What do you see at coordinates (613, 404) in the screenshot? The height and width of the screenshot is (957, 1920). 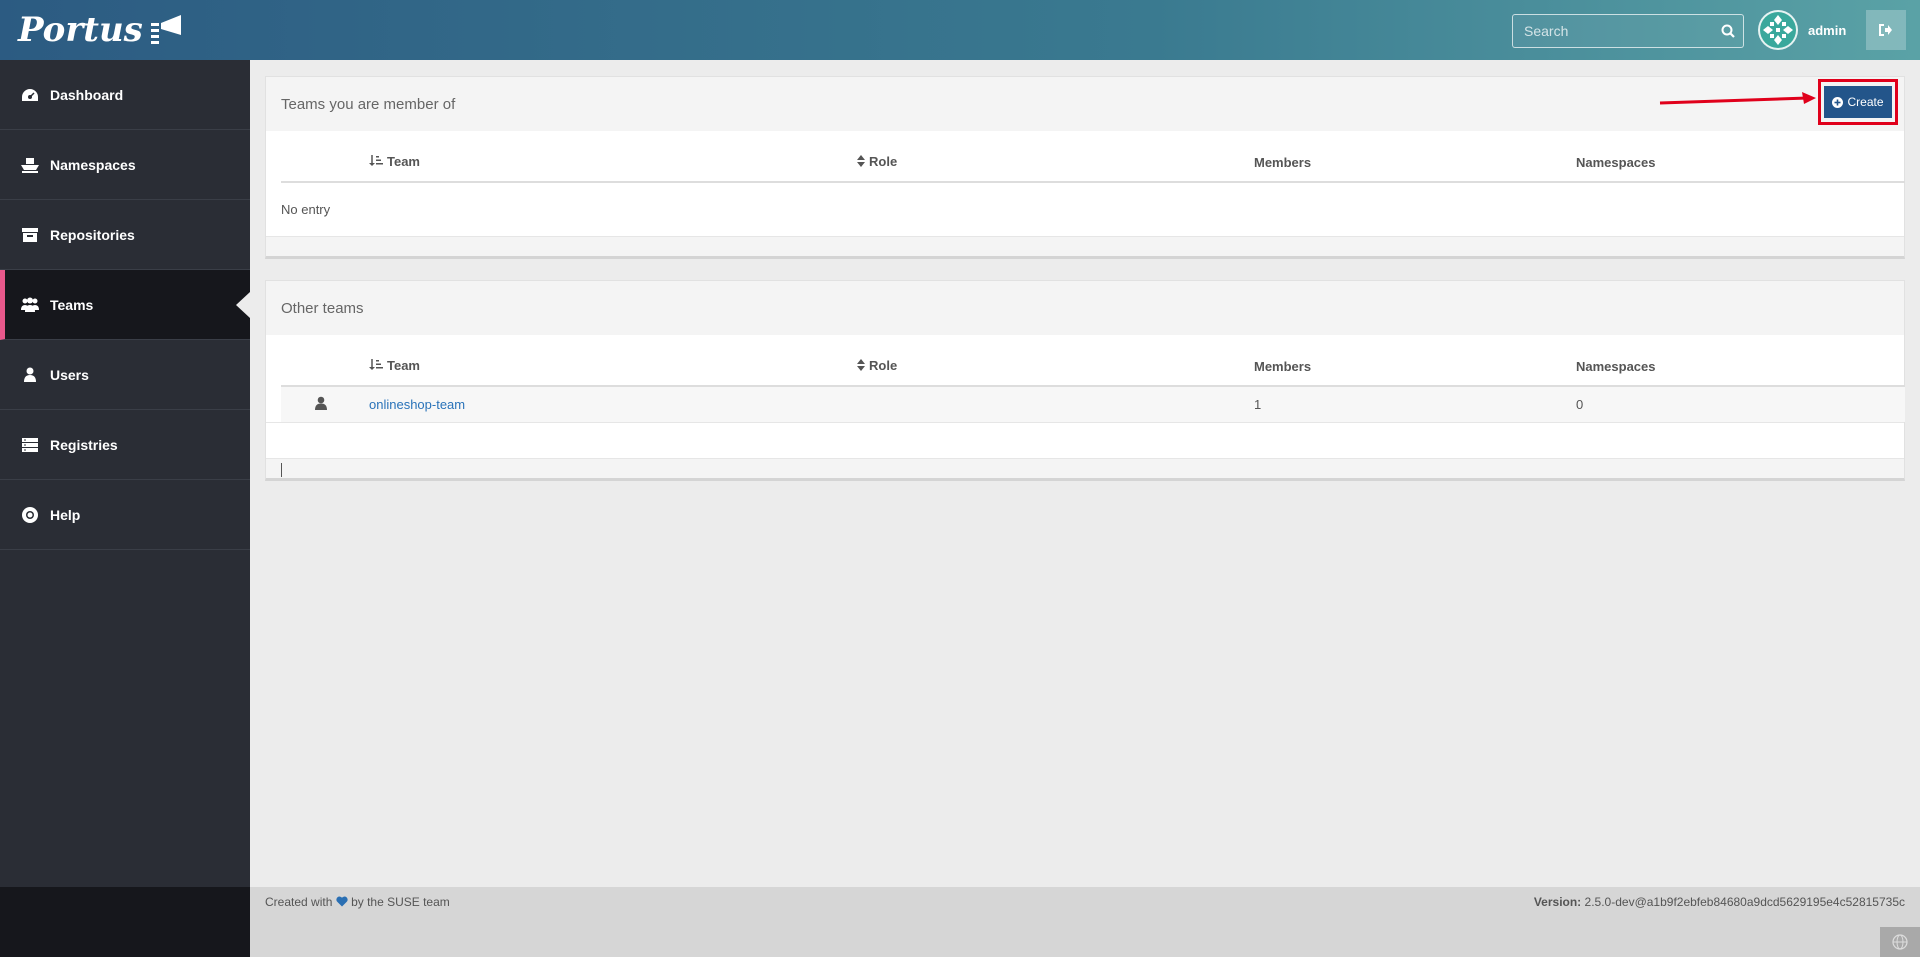 I see `team-name-cell: onlineshop-team` at bounding box center [613, 404].